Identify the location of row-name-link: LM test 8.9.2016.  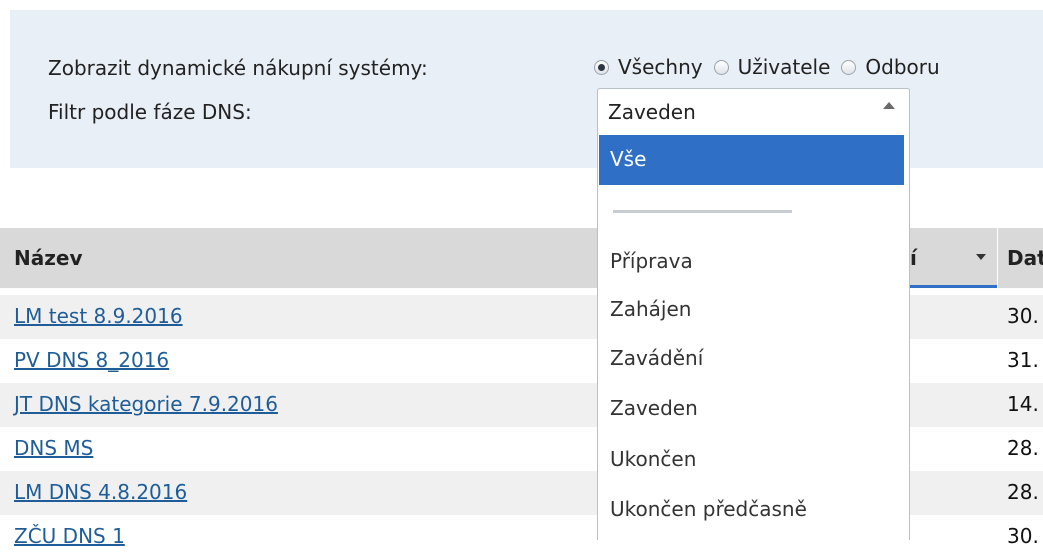
(98, 316).